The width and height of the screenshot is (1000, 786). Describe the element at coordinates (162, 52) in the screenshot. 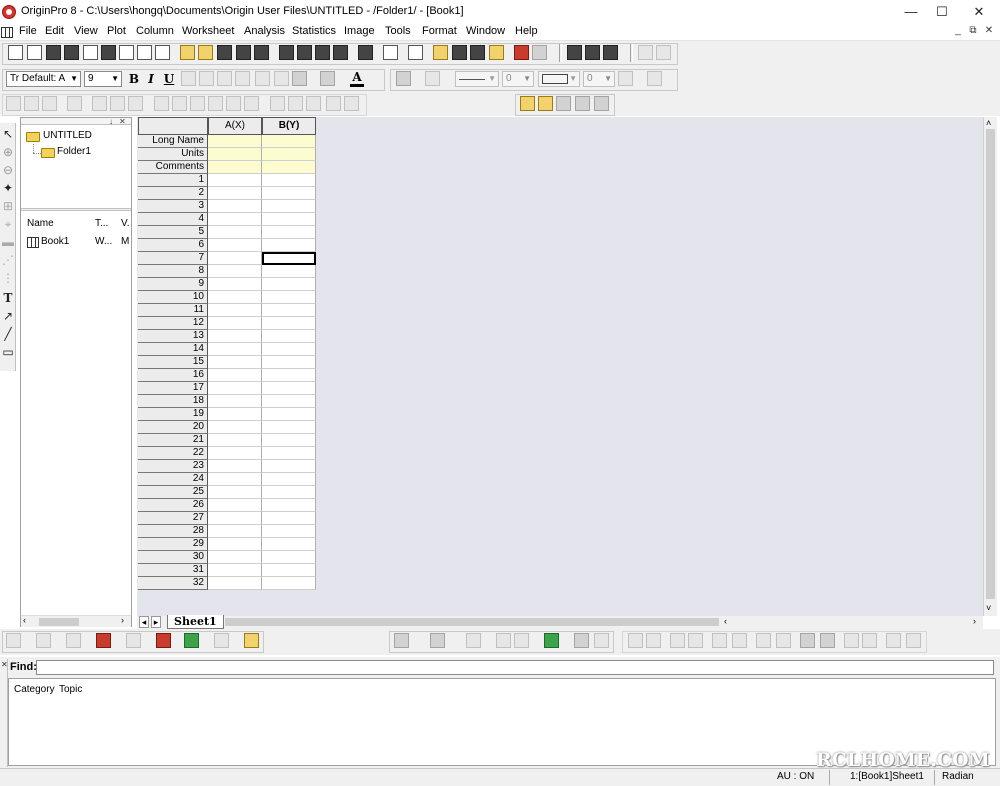

I see `new-template-icon` at that location.